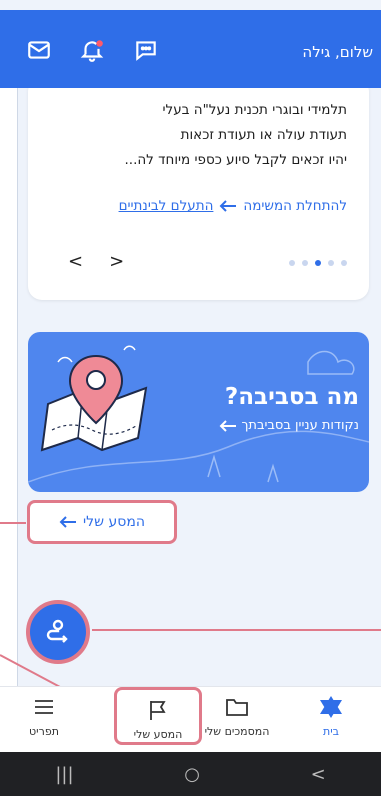  What do you see at coordinates (9, 387) in the screenshot?
I see `side-strip` at bounding box center [9, 387].